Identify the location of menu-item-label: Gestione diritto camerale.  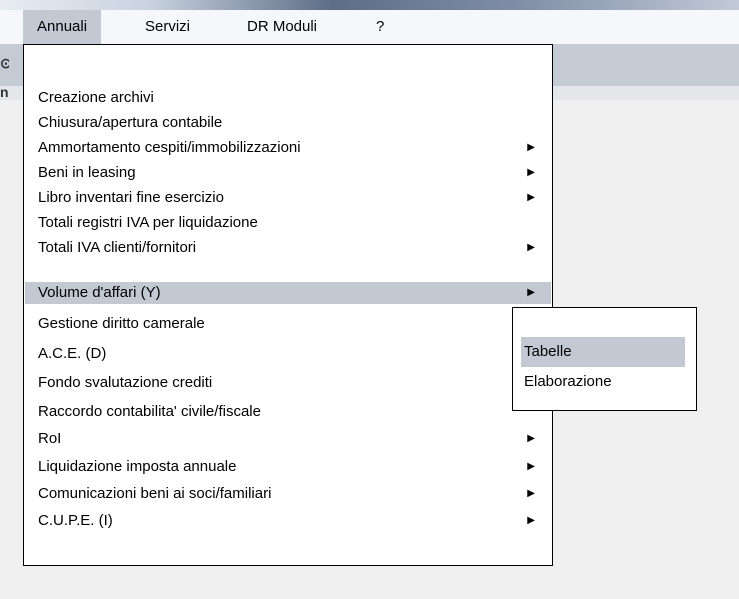
(121, 323).